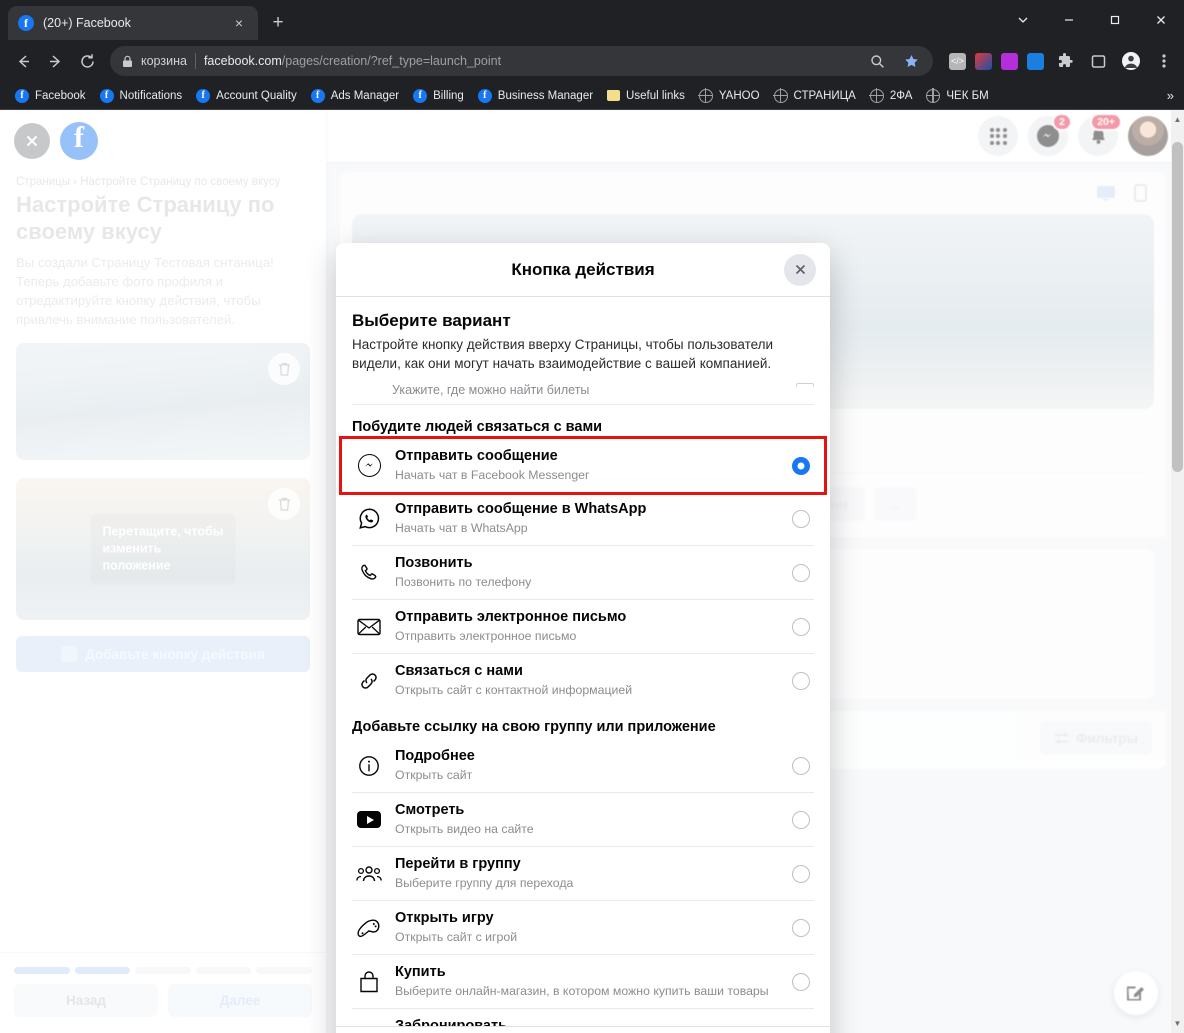 The height and width of the screenshot is (1033, 1184). I want to click on option-label: Отправить сообщение в WhatsApp, so click(521, 509).